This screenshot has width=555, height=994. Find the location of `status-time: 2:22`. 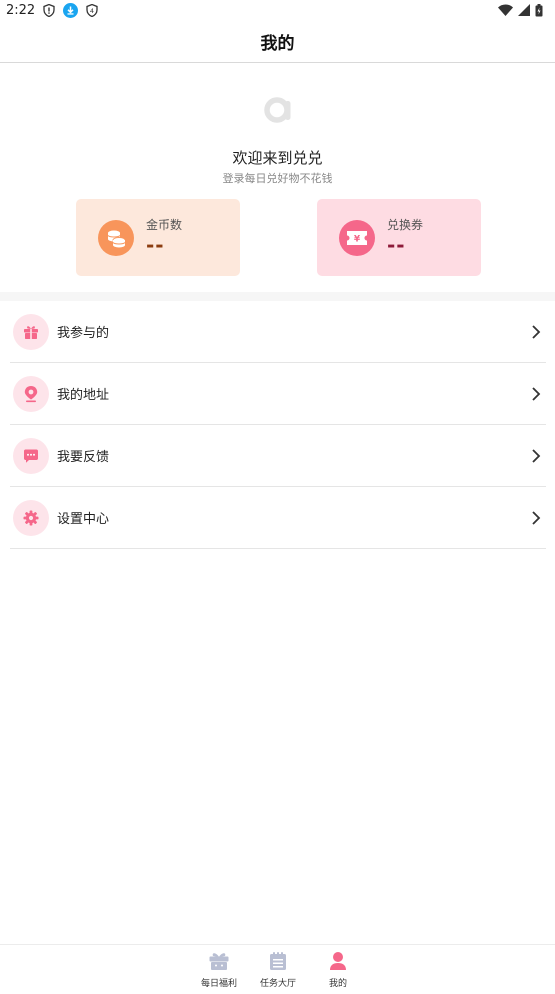

status-time: 2:22 is located at coordinates (21, 10).